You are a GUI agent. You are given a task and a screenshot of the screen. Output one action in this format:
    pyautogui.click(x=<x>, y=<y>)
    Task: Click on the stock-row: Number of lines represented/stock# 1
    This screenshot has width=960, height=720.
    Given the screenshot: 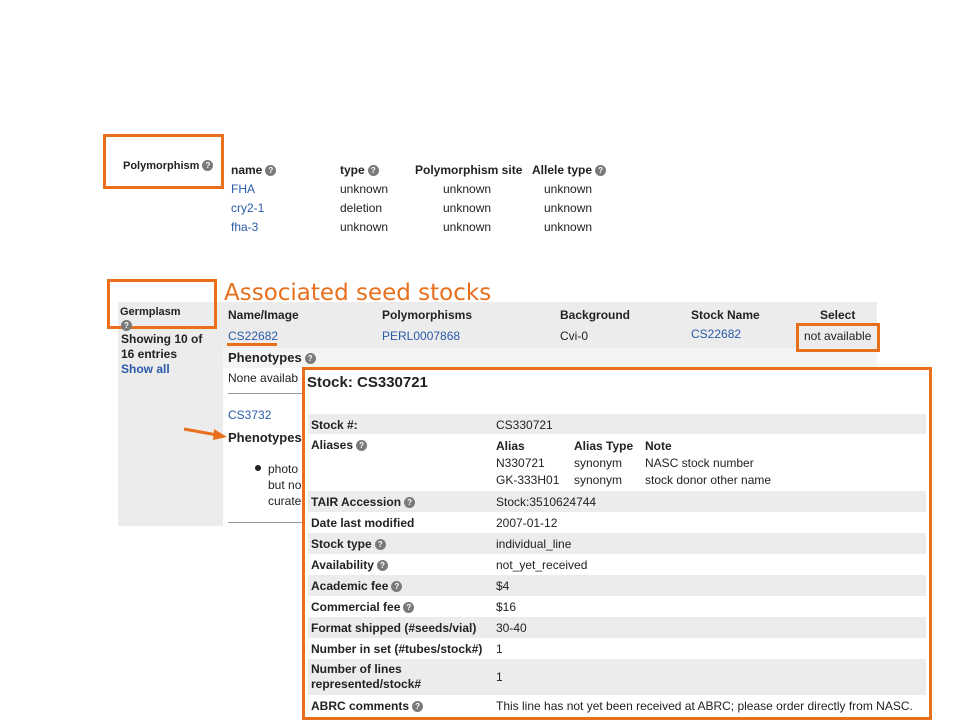 What is the action you would take?
    pyautogui.click(x=617, y=677)
    